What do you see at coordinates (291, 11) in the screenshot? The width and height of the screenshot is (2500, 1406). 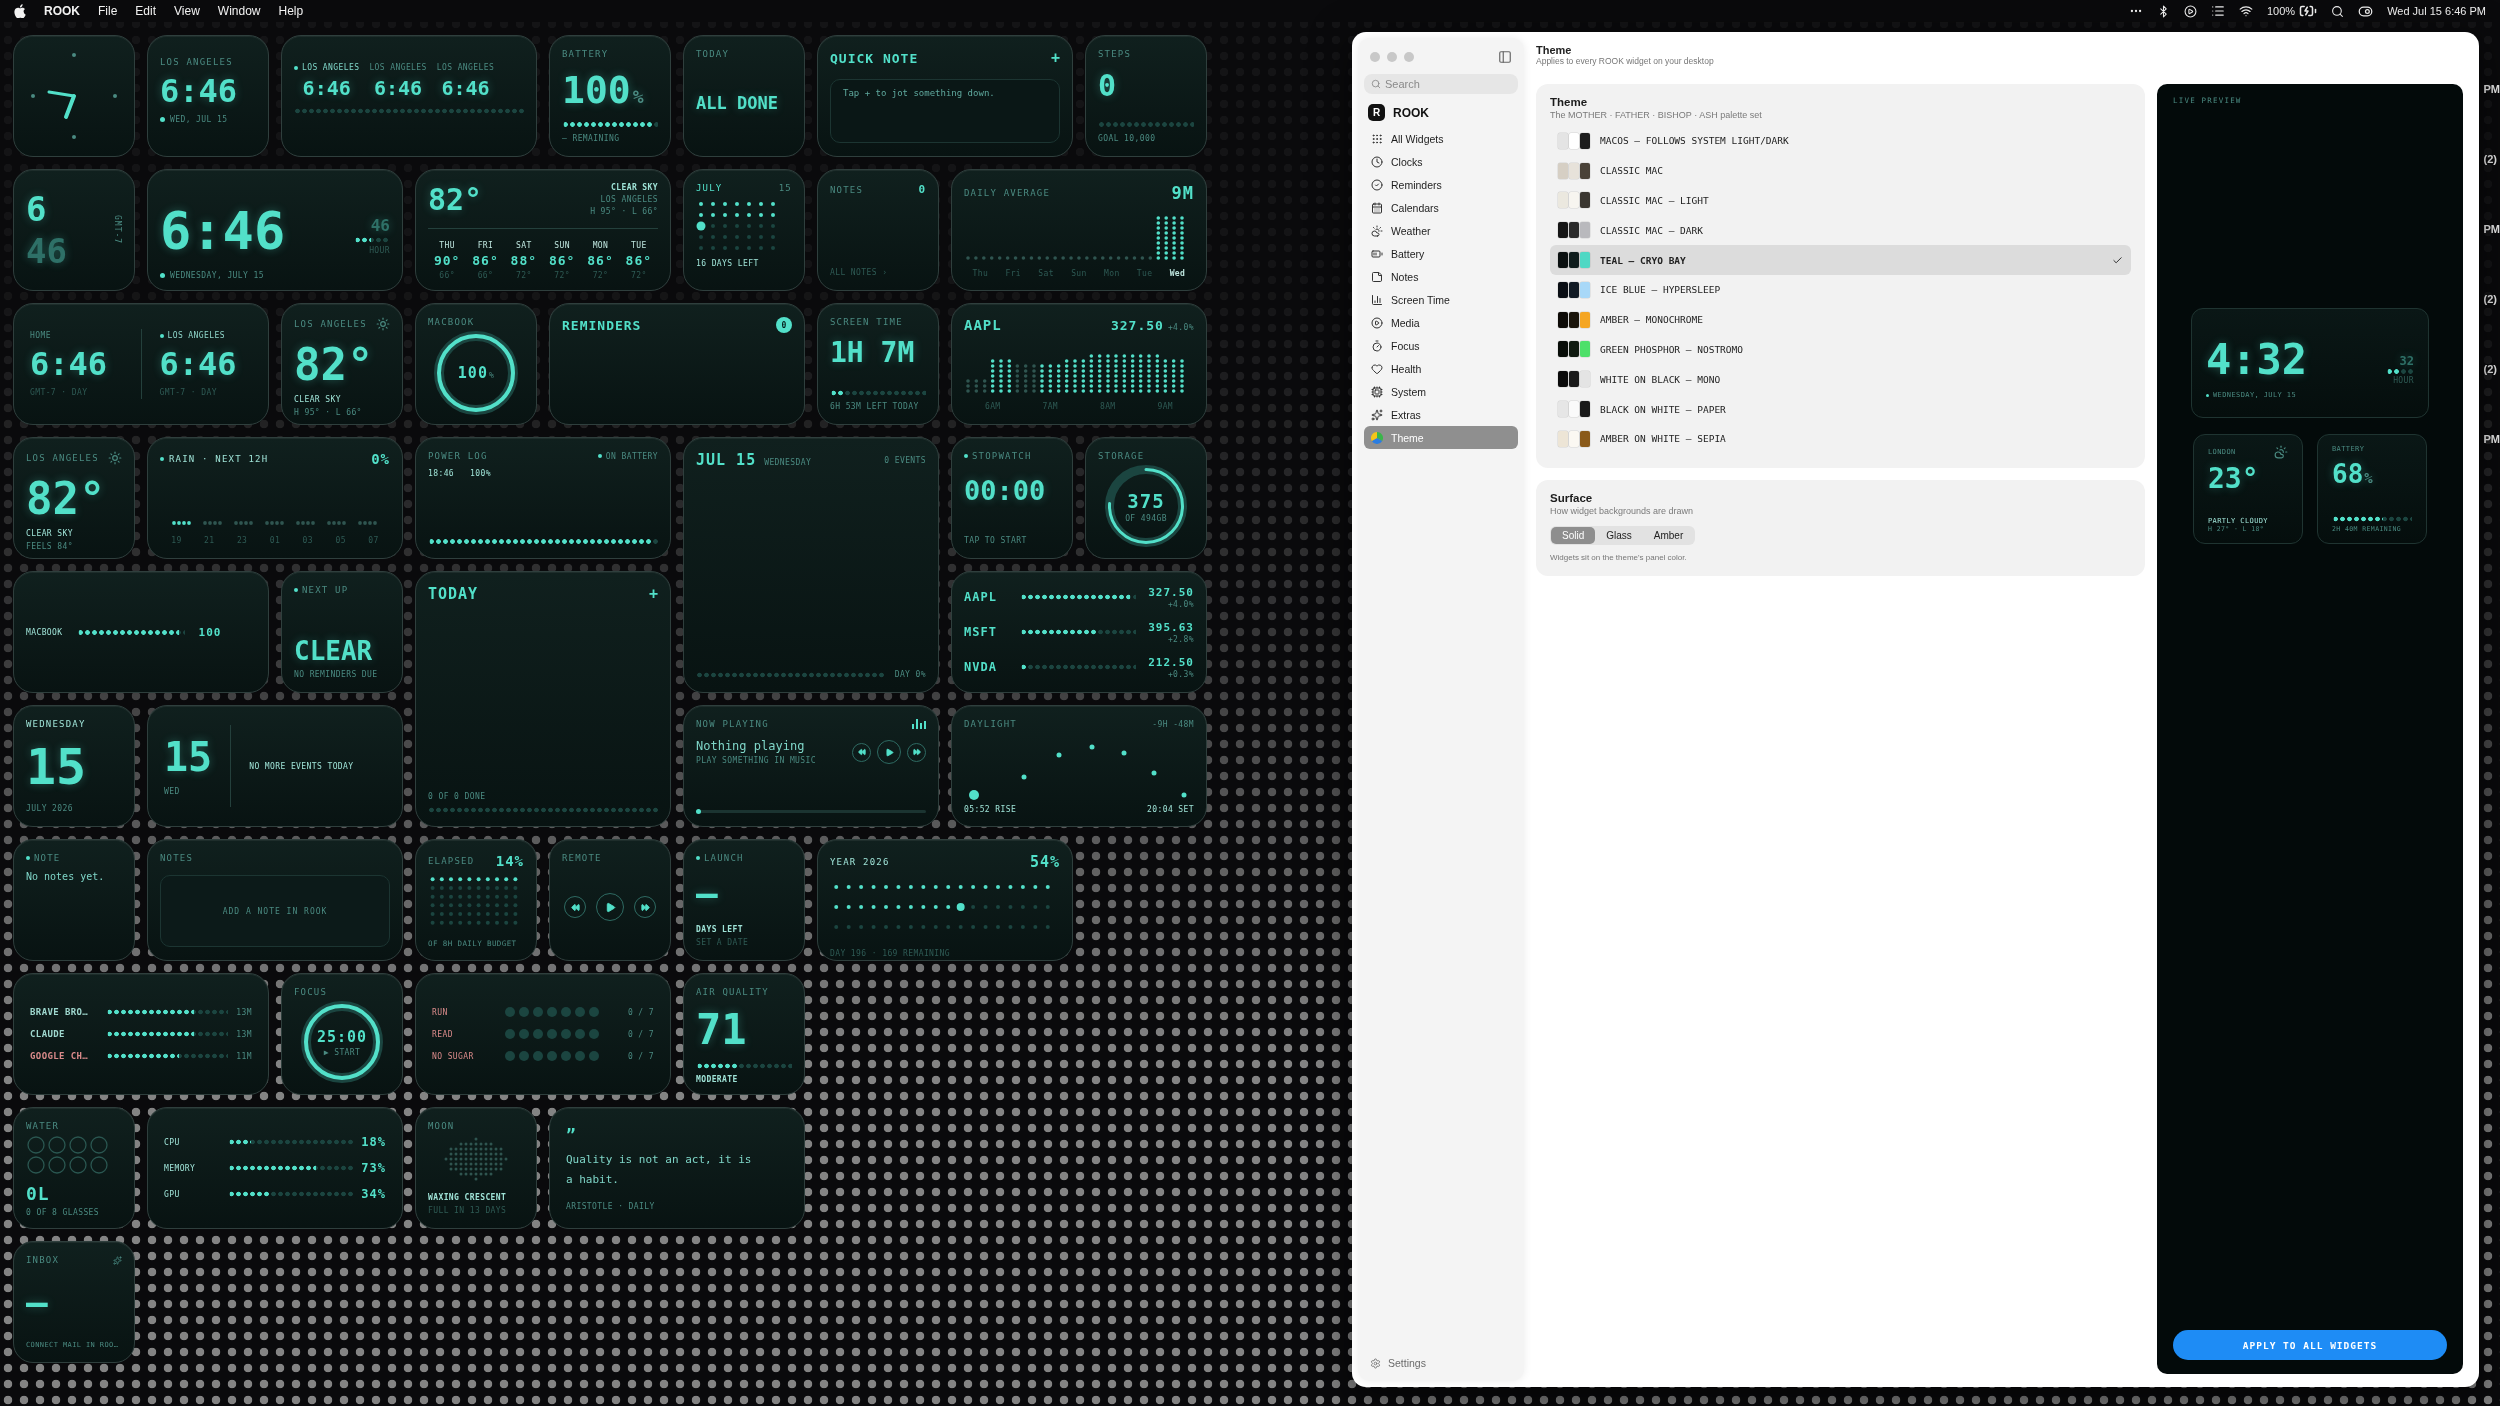 I see `menu-item: Help` at bounding box center [291, 11].